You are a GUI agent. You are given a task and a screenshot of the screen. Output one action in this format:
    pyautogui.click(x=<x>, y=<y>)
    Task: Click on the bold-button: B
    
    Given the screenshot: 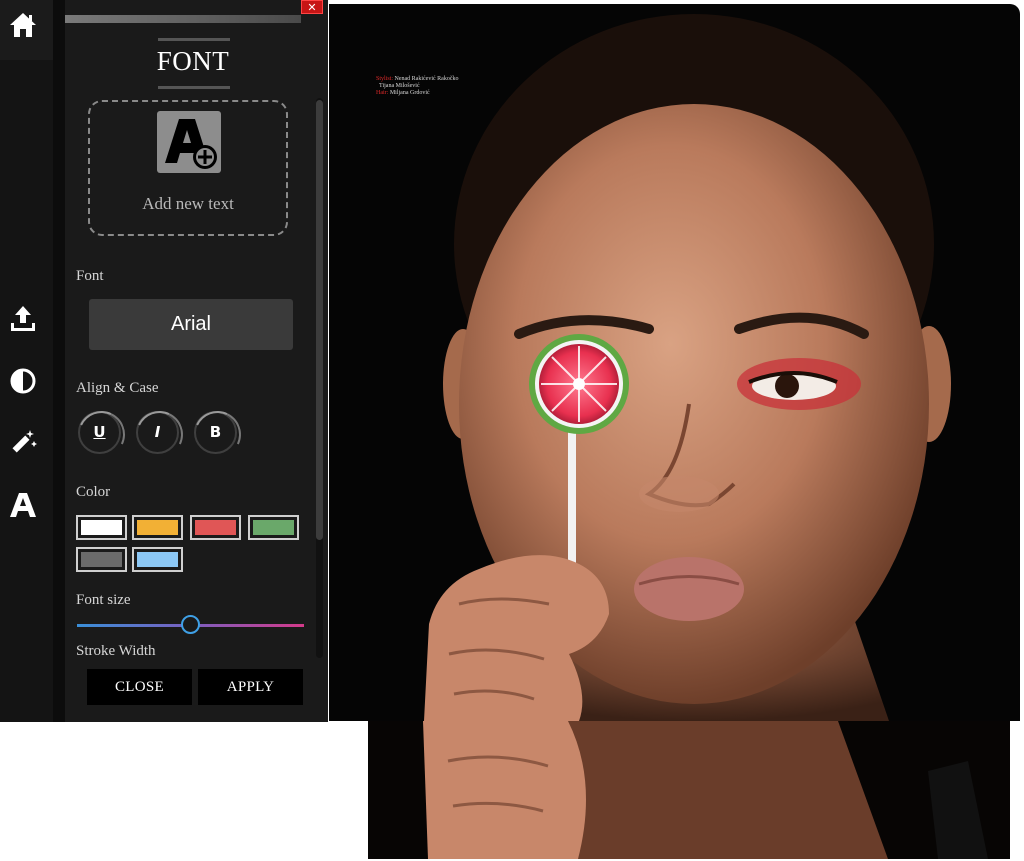 What is the action you would take?
    pyautogui.click(x=217, y=434)
    